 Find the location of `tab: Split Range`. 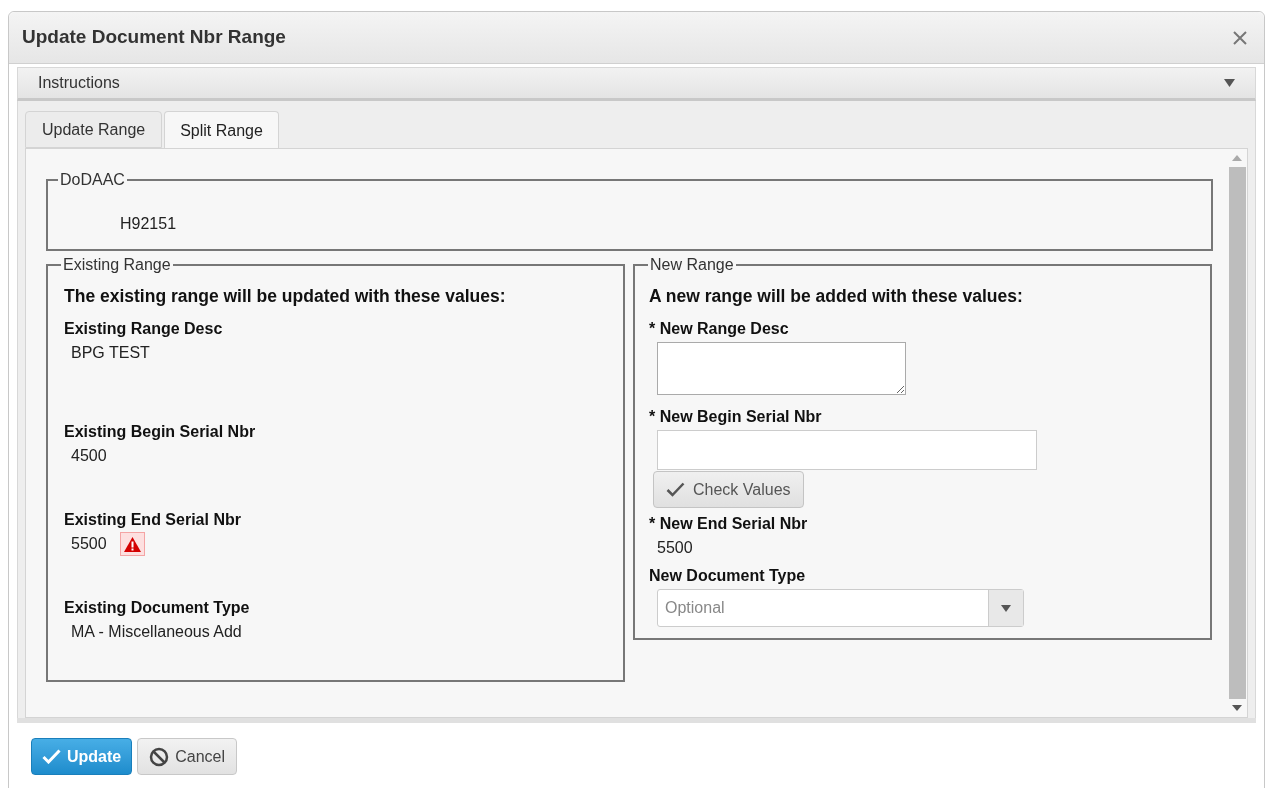

tab: Split Range is located at coordinates (221, 130).